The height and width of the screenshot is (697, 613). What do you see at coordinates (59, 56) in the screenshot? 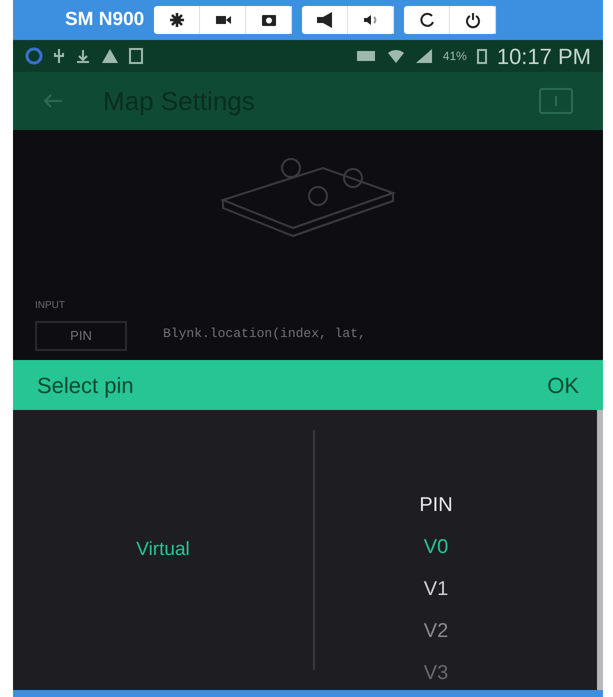
I see `usb-icon` at bounding box center [59, 56].